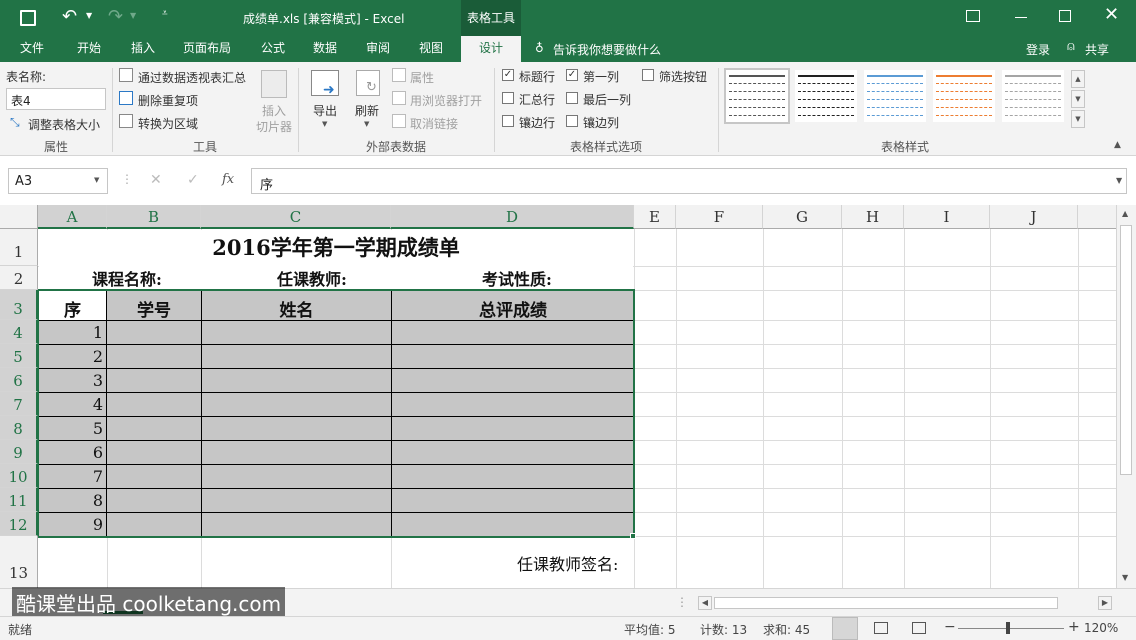 The width and height of the screenshot is (1136, 640). Describe the element at coordinates (512, 217) in the screenshot. I see `column-header-d: D` at that location.